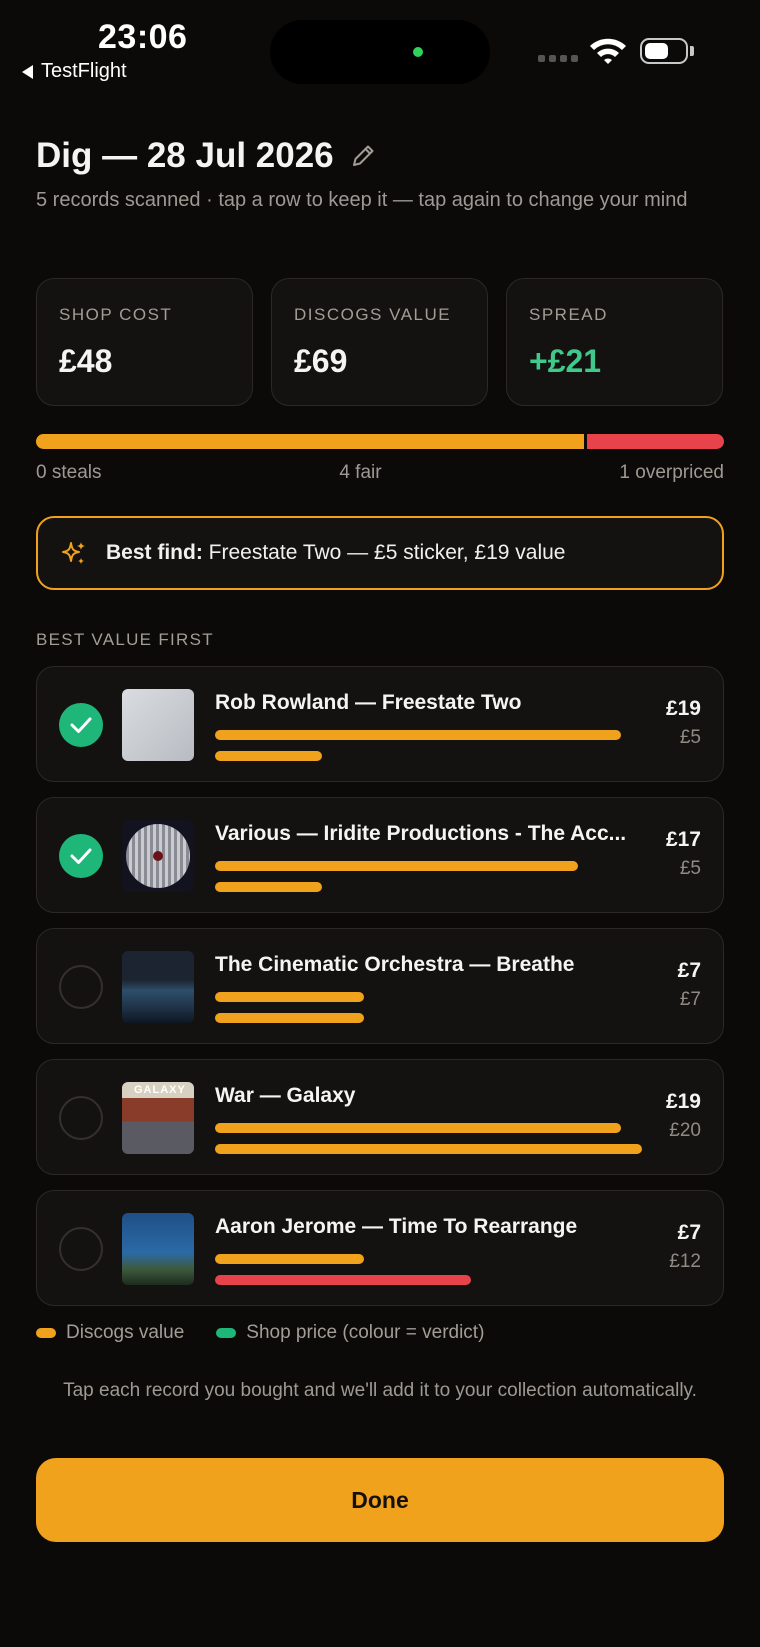 The width and height of the screenshot is (760, 1647). Describe the element at coordinates (380, 724) in the screenshot. I see `record-row: Rob Rowland — Freestate Two £19 £5` at that location.